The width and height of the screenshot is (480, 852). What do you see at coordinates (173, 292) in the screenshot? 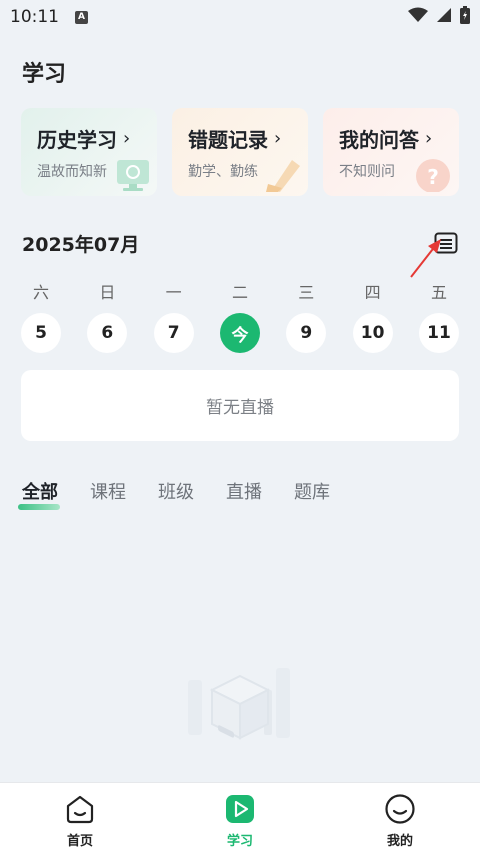
I see `weekday-label: 一` at bounding box center [173, 292].